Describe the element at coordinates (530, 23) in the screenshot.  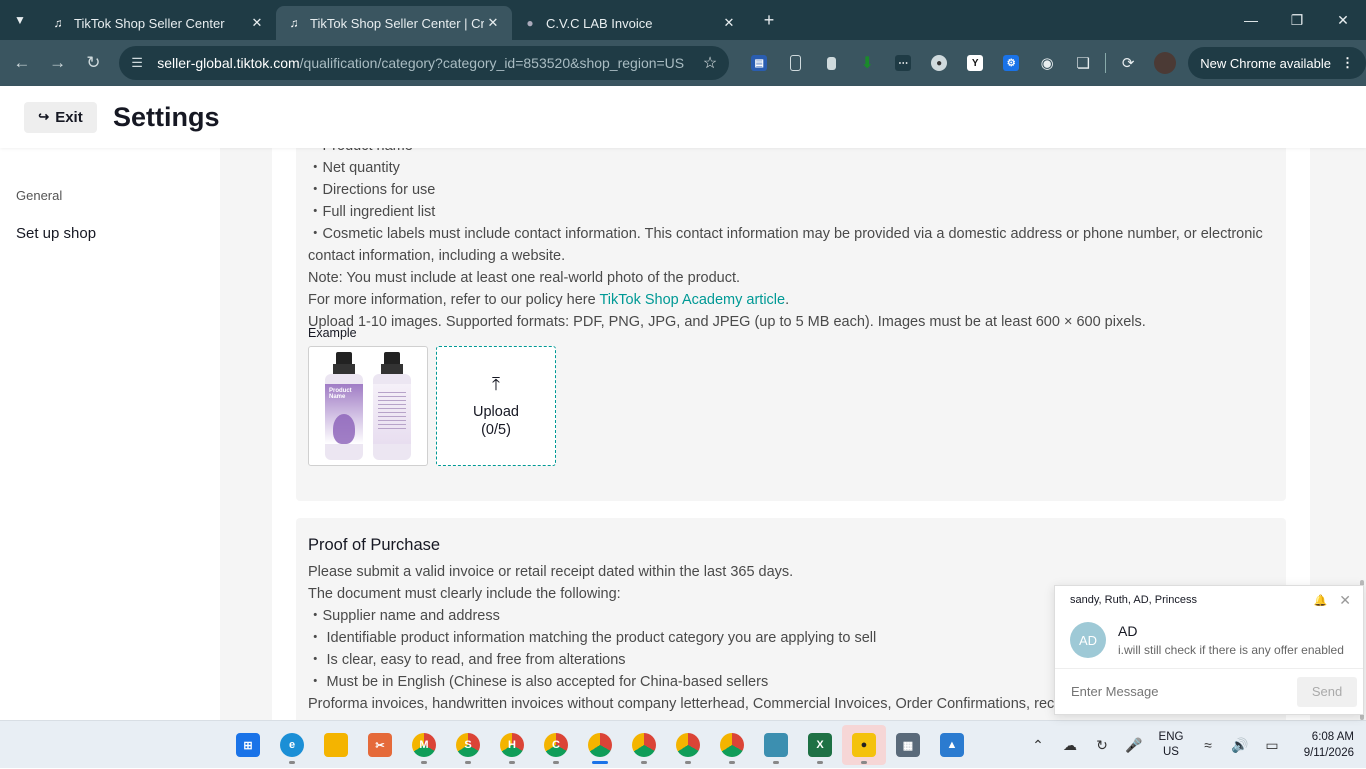
I see `globe-icon: ●` at that location.